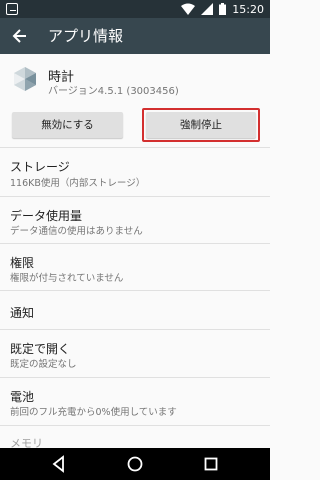 This screenshot has height=480, width=320. What do you see at coordinates (248, 9) in the screenshot?
I see `clock-time: 15:20` at bounding box center [248, 9].